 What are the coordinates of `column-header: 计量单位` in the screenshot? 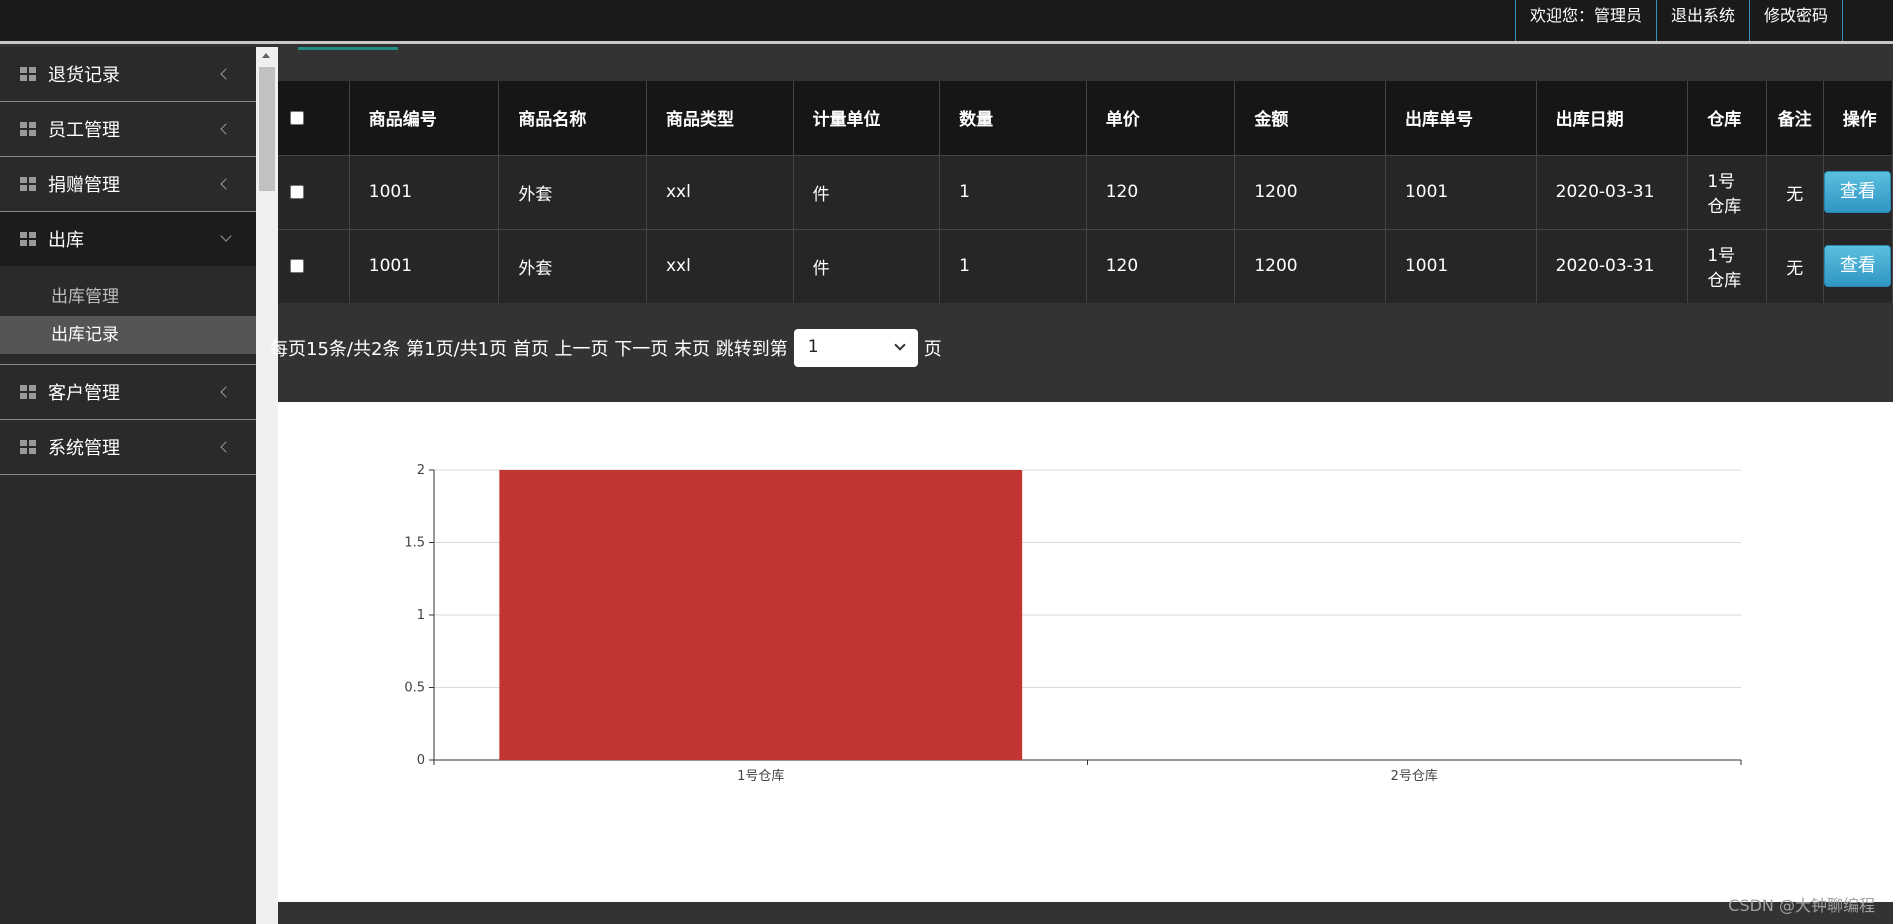 It's located at (867, 118).